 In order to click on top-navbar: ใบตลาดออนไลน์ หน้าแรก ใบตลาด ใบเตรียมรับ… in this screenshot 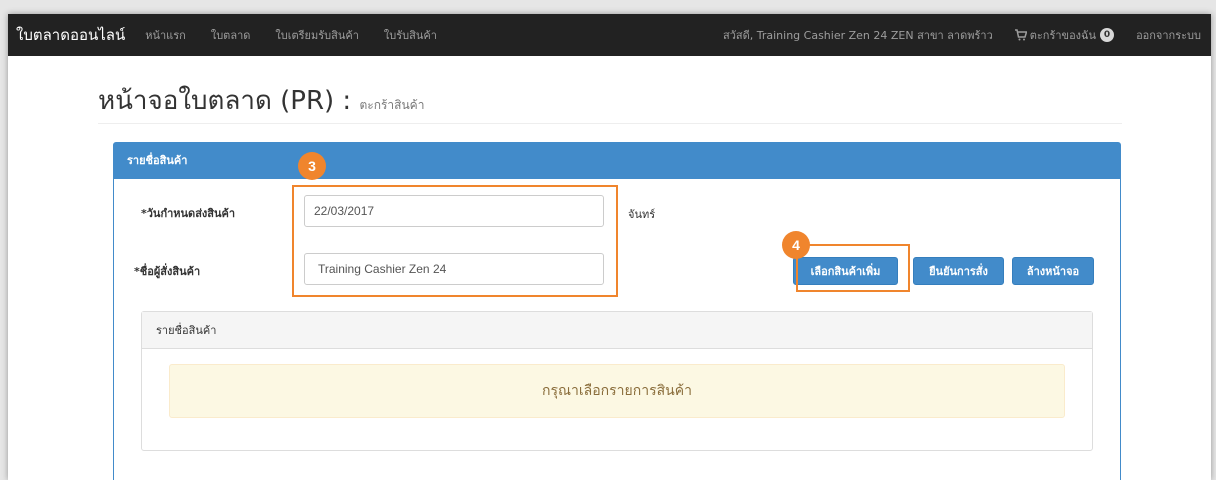, I will do `click(609, 35)`.